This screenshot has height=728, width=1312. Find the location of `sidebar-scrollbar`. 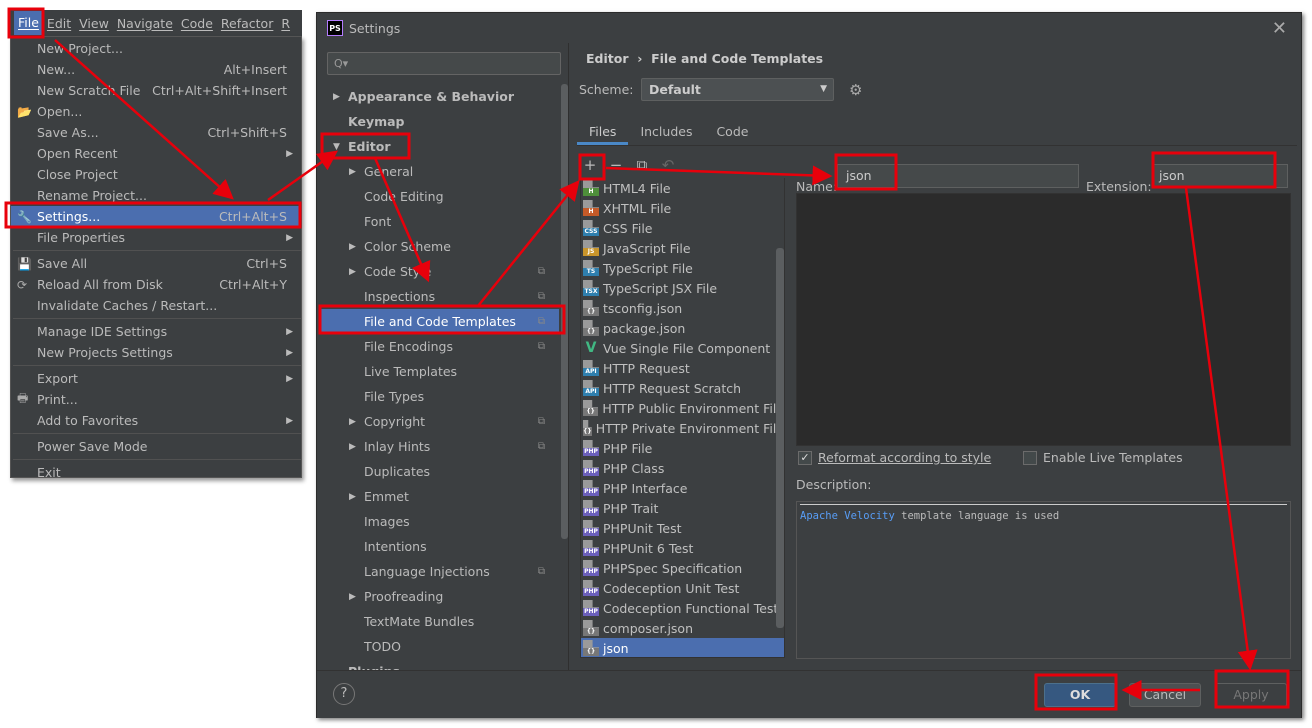

sidebar-scrollbar is located at coordinates (564, 311).